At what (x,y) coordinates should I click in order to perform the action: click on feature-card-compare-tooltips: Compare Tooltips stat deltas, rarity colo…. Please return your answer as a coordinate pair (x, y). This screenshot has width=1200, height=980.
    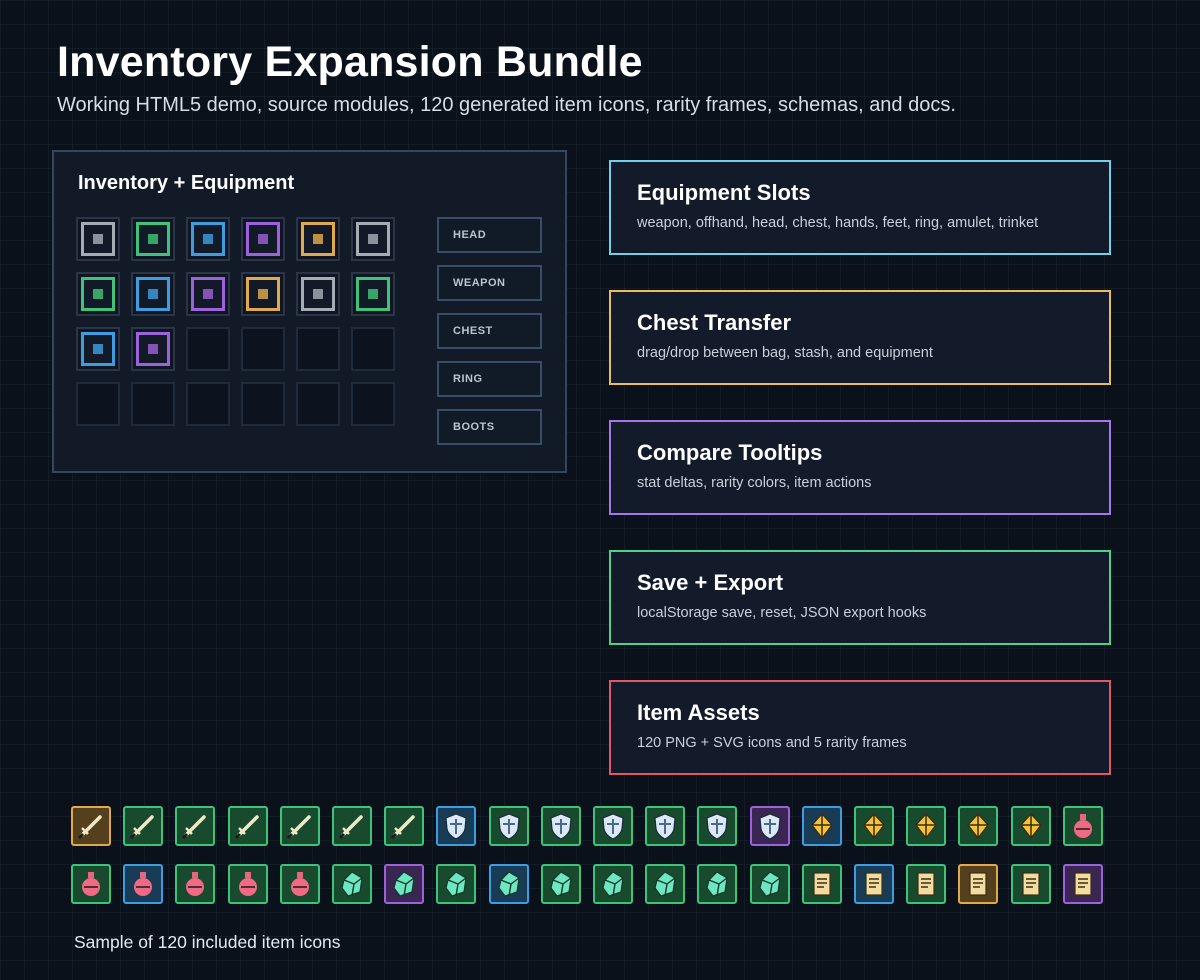
    Looking at the image, I should click on (860, 467).